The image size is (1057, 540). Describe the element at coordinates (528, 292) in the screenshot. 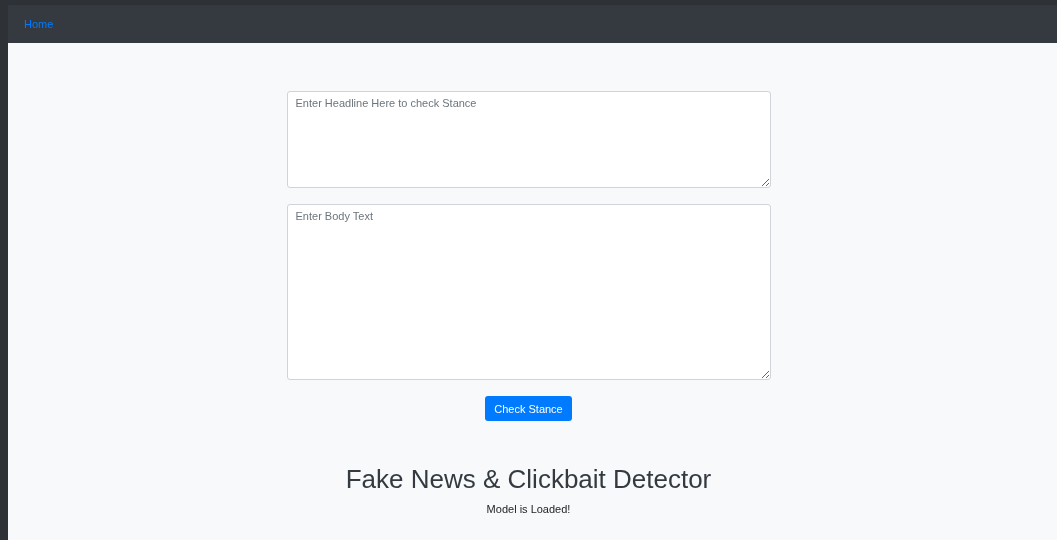

I see `body-text-field: Enter Body Text` at that location.